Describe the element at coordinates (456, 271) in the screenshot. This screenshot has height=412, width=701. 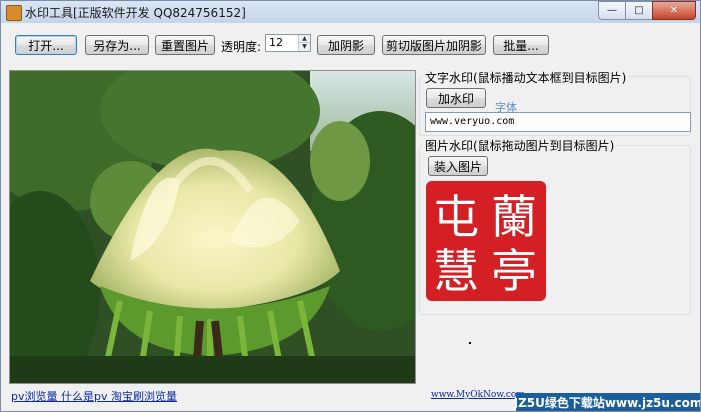
I see `seal-char-4: 慧` at that location.